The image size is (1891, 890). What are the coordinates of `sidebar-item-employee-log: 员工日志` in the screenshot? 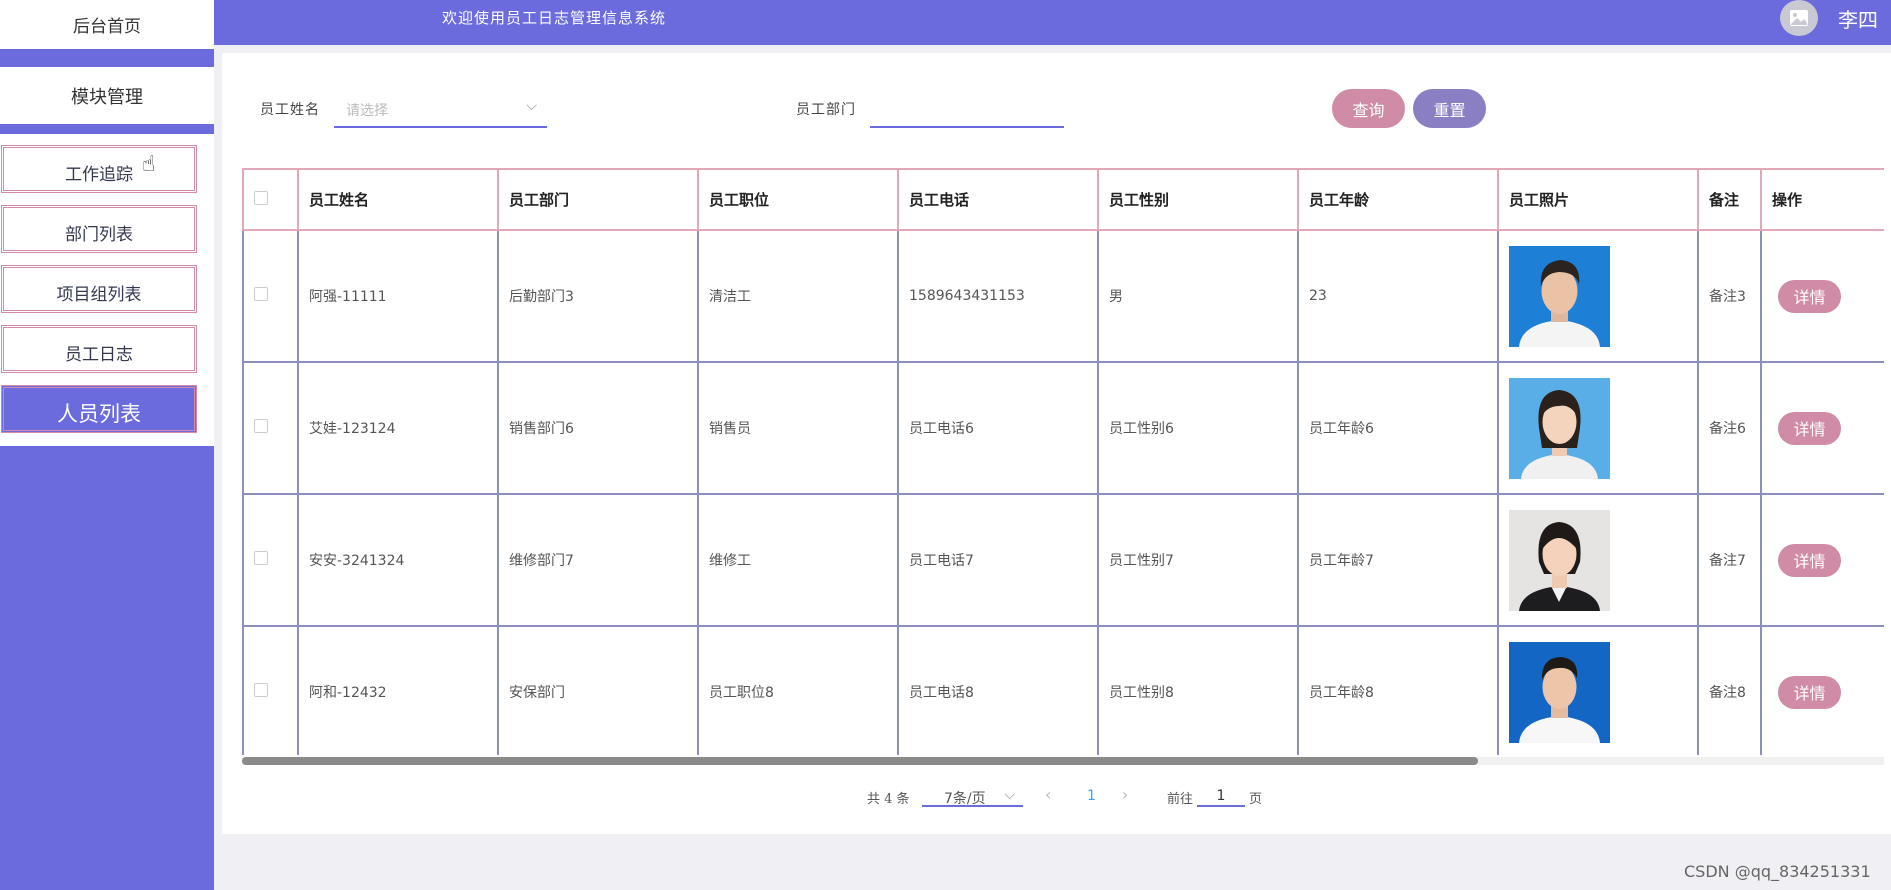 It's located at (99, 349).